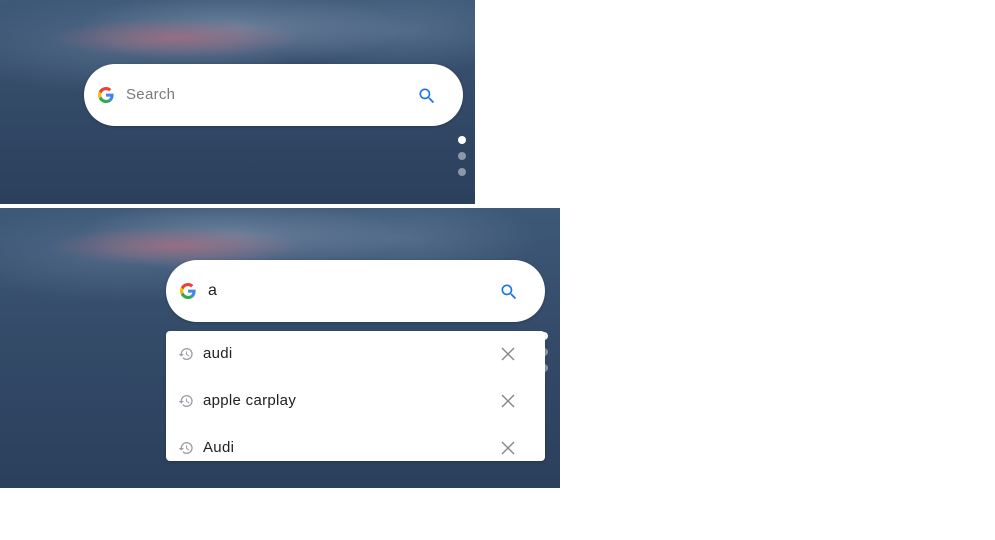  I want to click on search-input: a, so click(212, 291).